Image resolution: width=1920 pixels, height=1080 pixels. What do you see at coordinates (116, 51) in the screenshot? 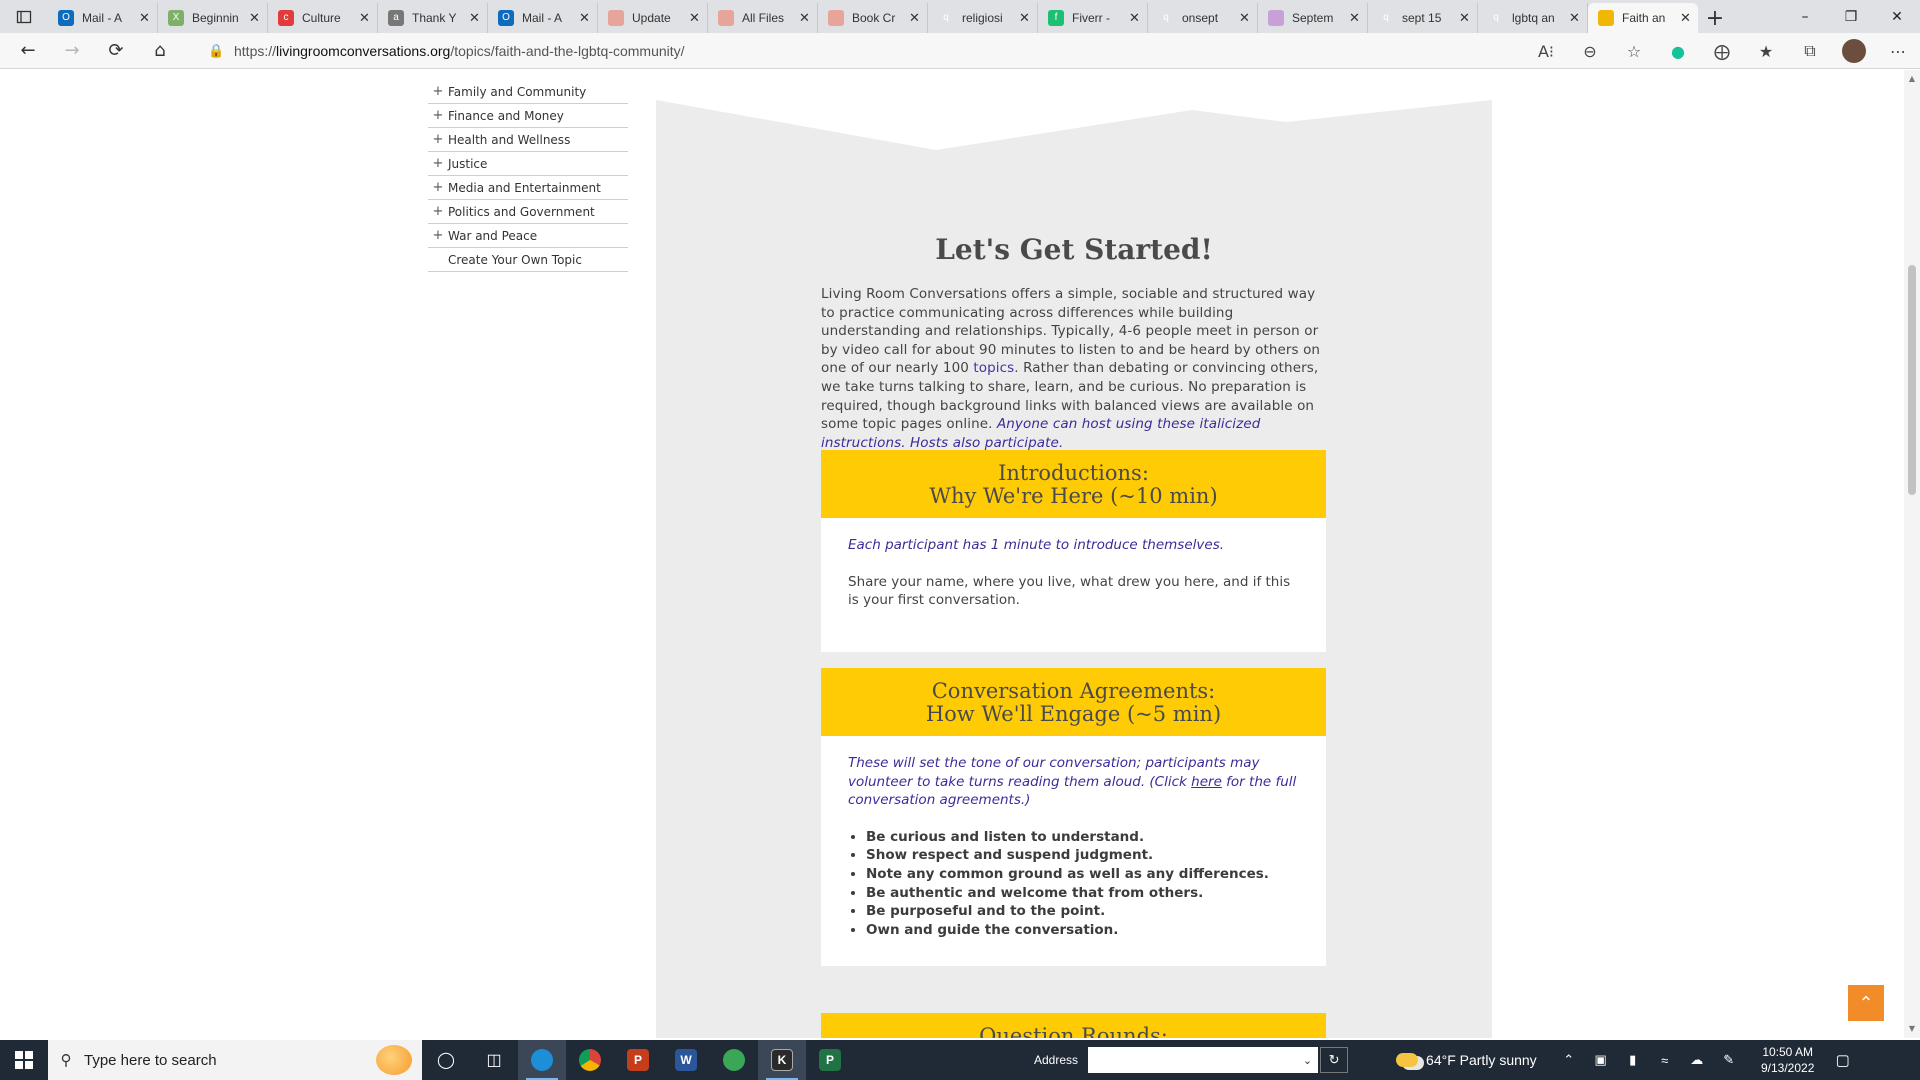
I see `refresh-button: ⟳` at bounding box center [116, 51].